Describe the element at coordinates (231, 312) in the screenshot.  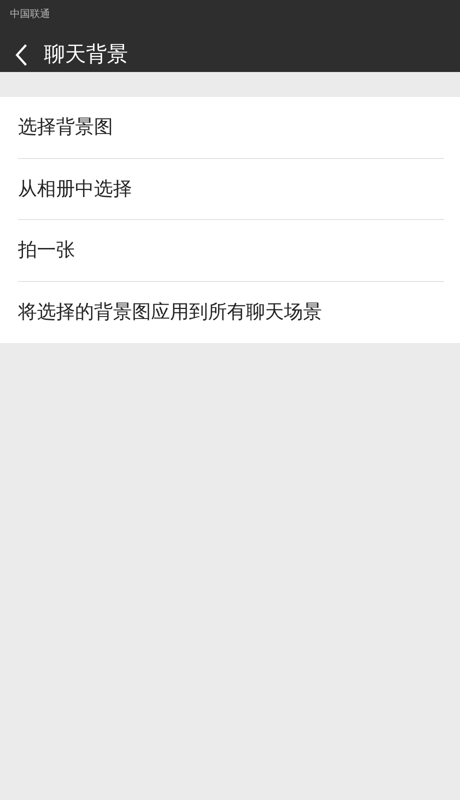
I see `menu-item: 将选择的背景图应用到所有聊天场景` at that location.